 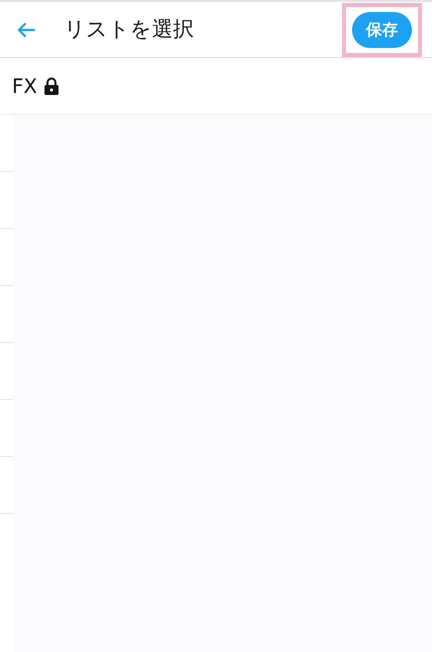 I want to click on page-title: リストを選択, so click(x=129, y=29).